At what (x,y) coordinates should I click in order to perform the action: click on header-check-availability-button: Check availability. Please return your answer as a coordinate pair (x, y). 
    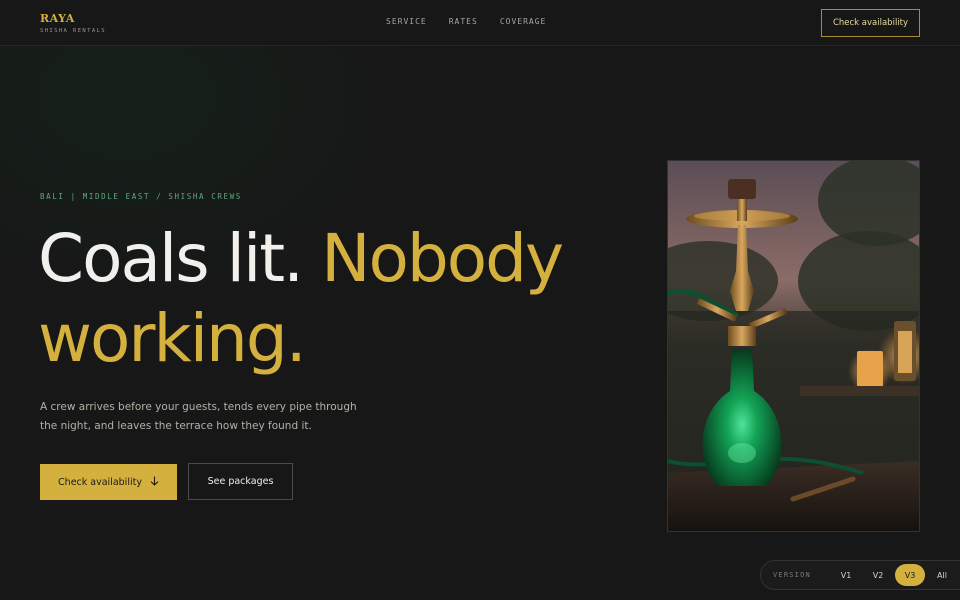
    Looking at the image, I should click on (870, 23).